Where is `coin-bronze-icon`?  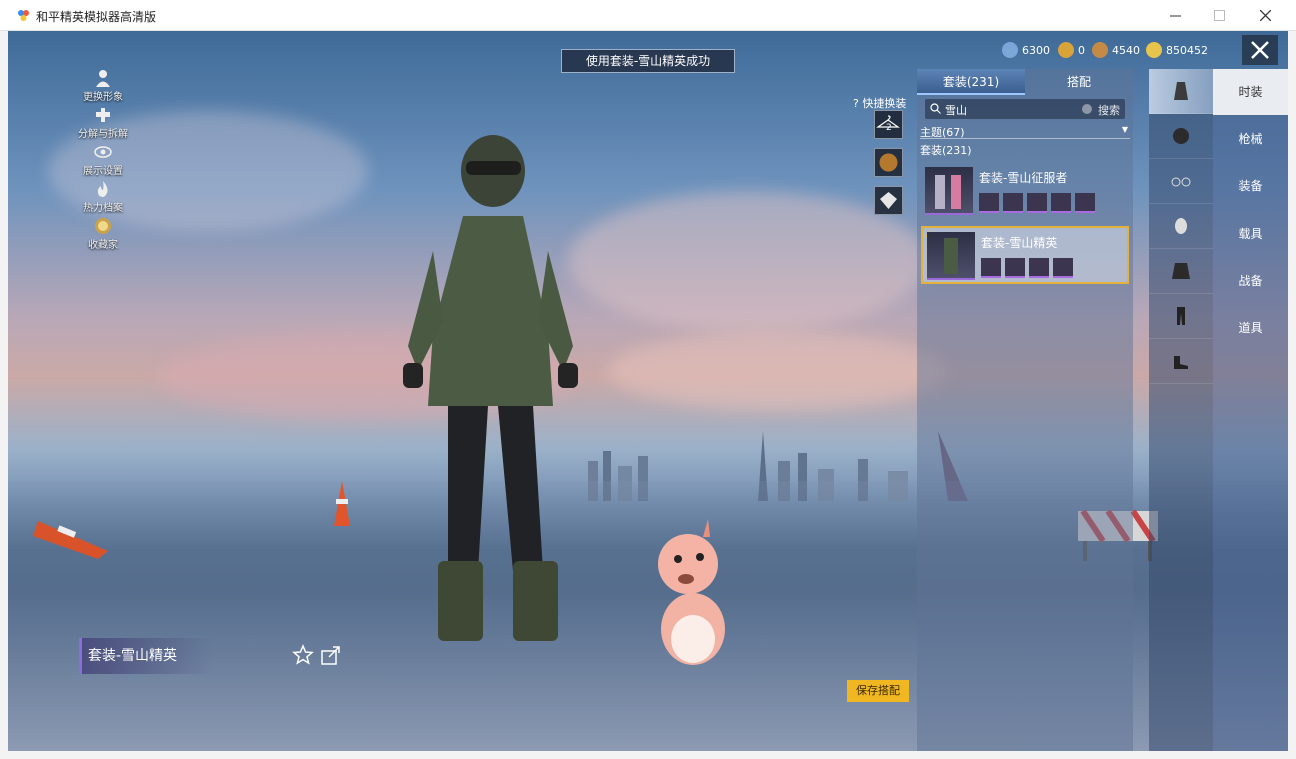 coin-bronze-icon is located at coordinates (1100, 50).